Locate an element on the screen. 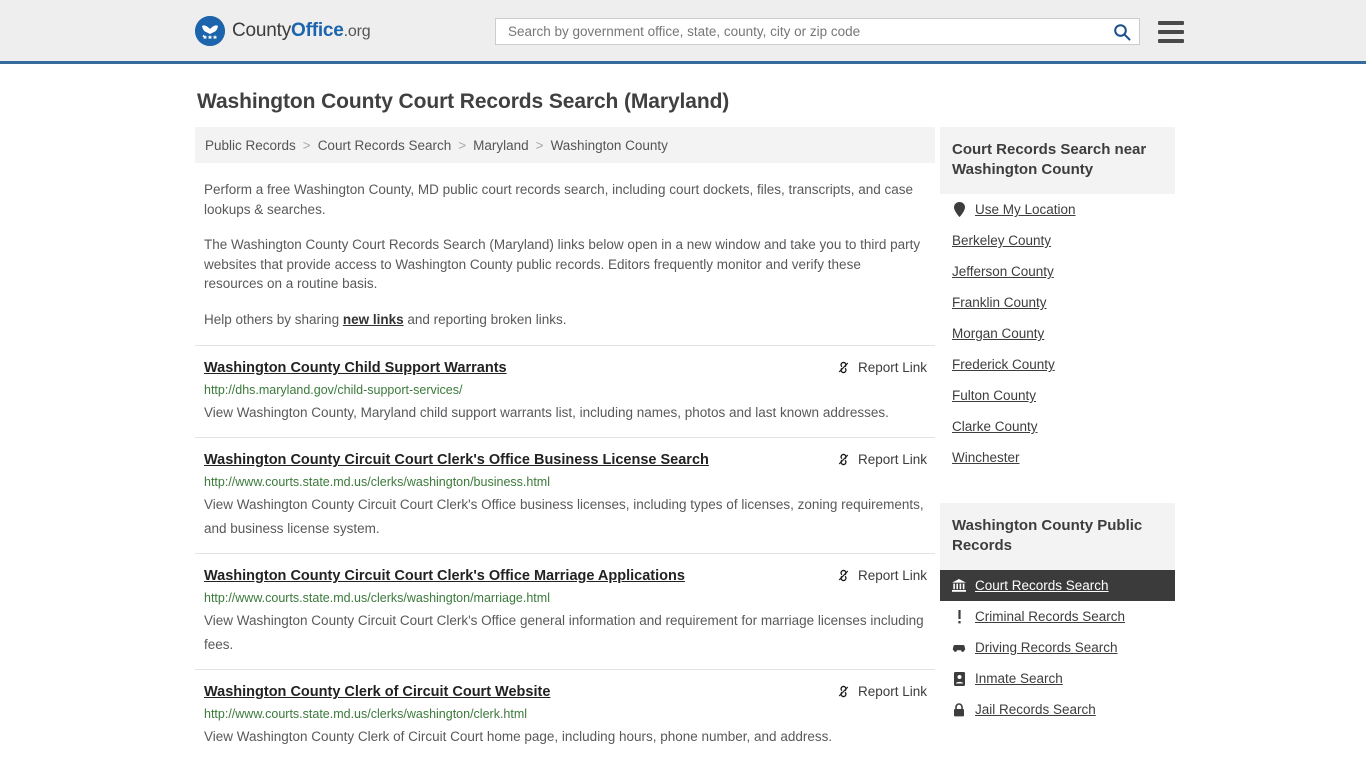 This screenshot has height=768, width=1366. courthouse-icon is located at coordinates (959, 585).